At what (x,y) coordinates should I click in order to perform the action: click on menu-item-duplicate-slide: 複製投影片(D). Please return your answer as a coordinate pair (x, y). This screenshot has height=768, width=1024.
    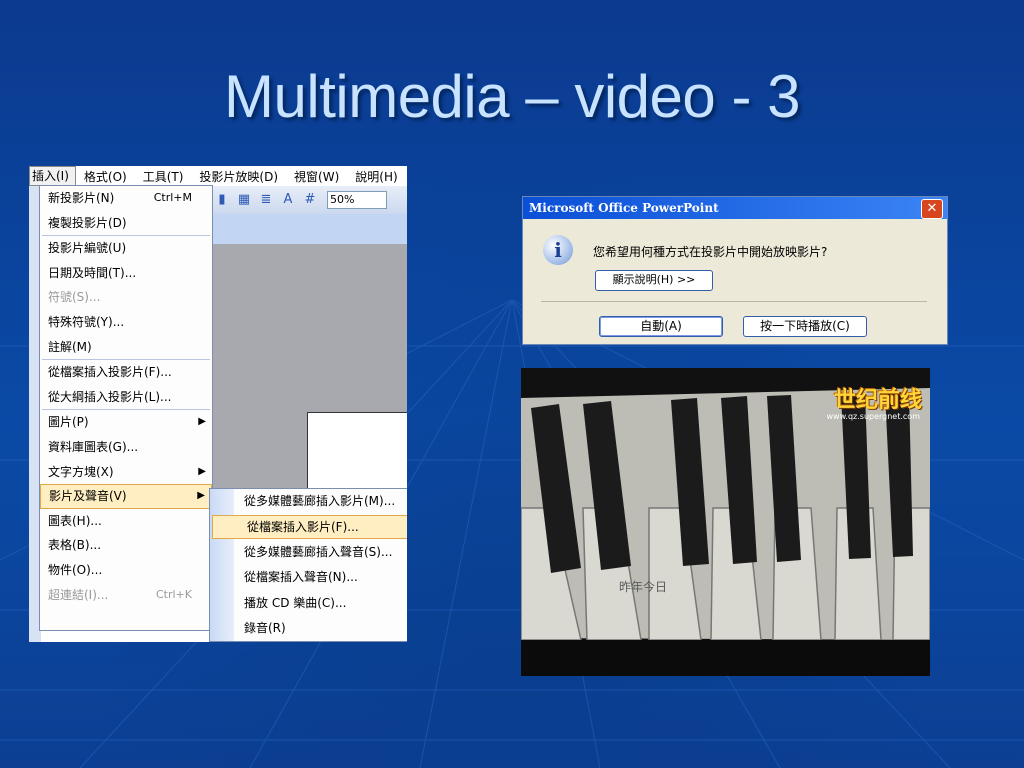
    Looking at the image, I should click on (126, 223).